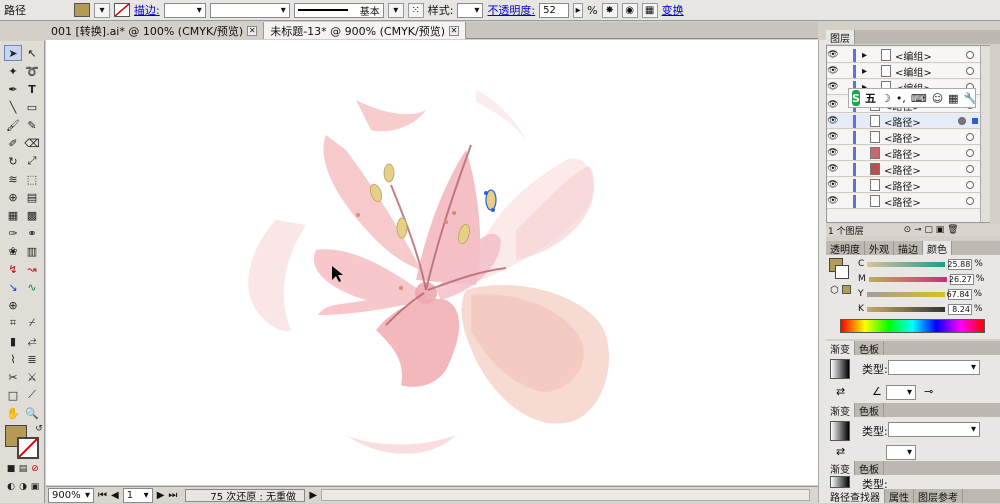  Describe the element at coordinates (338, 10) in the screenshot. I see `brush-select: 基本` at that location.